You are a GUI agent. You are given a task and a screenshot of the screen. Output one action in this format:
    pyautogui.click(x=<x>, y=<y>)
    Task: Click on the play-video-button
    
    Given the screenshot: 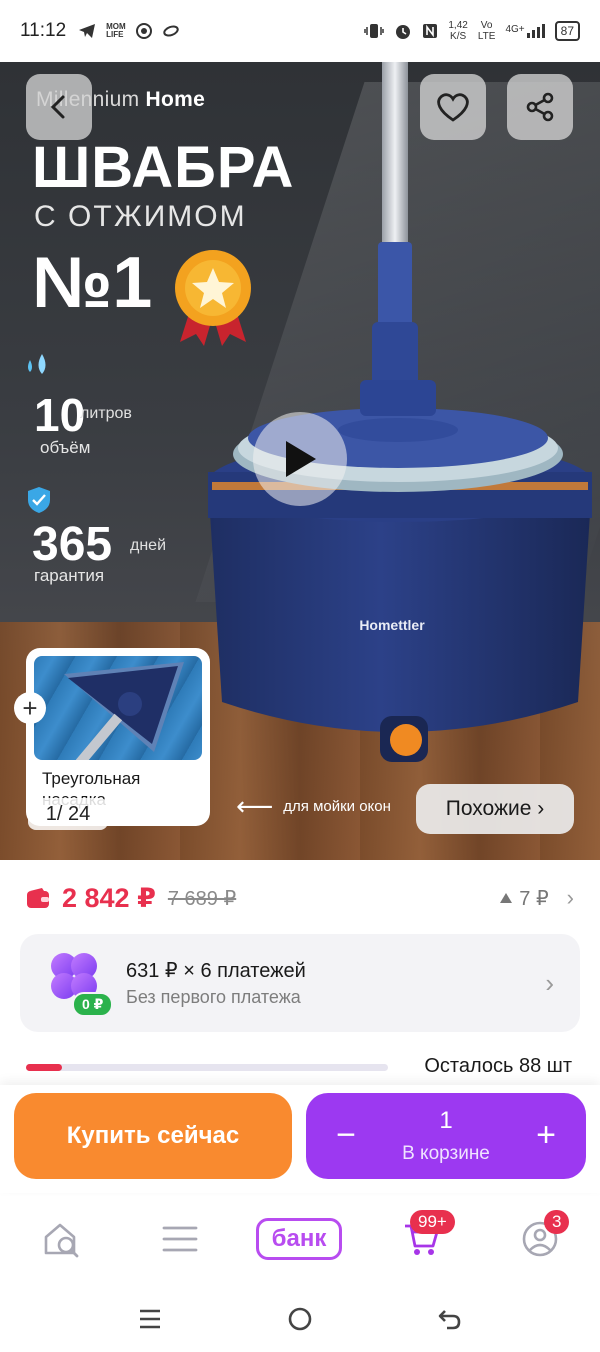 What is the action you would take?
    pyautogui.click(x=300, y=459)
    